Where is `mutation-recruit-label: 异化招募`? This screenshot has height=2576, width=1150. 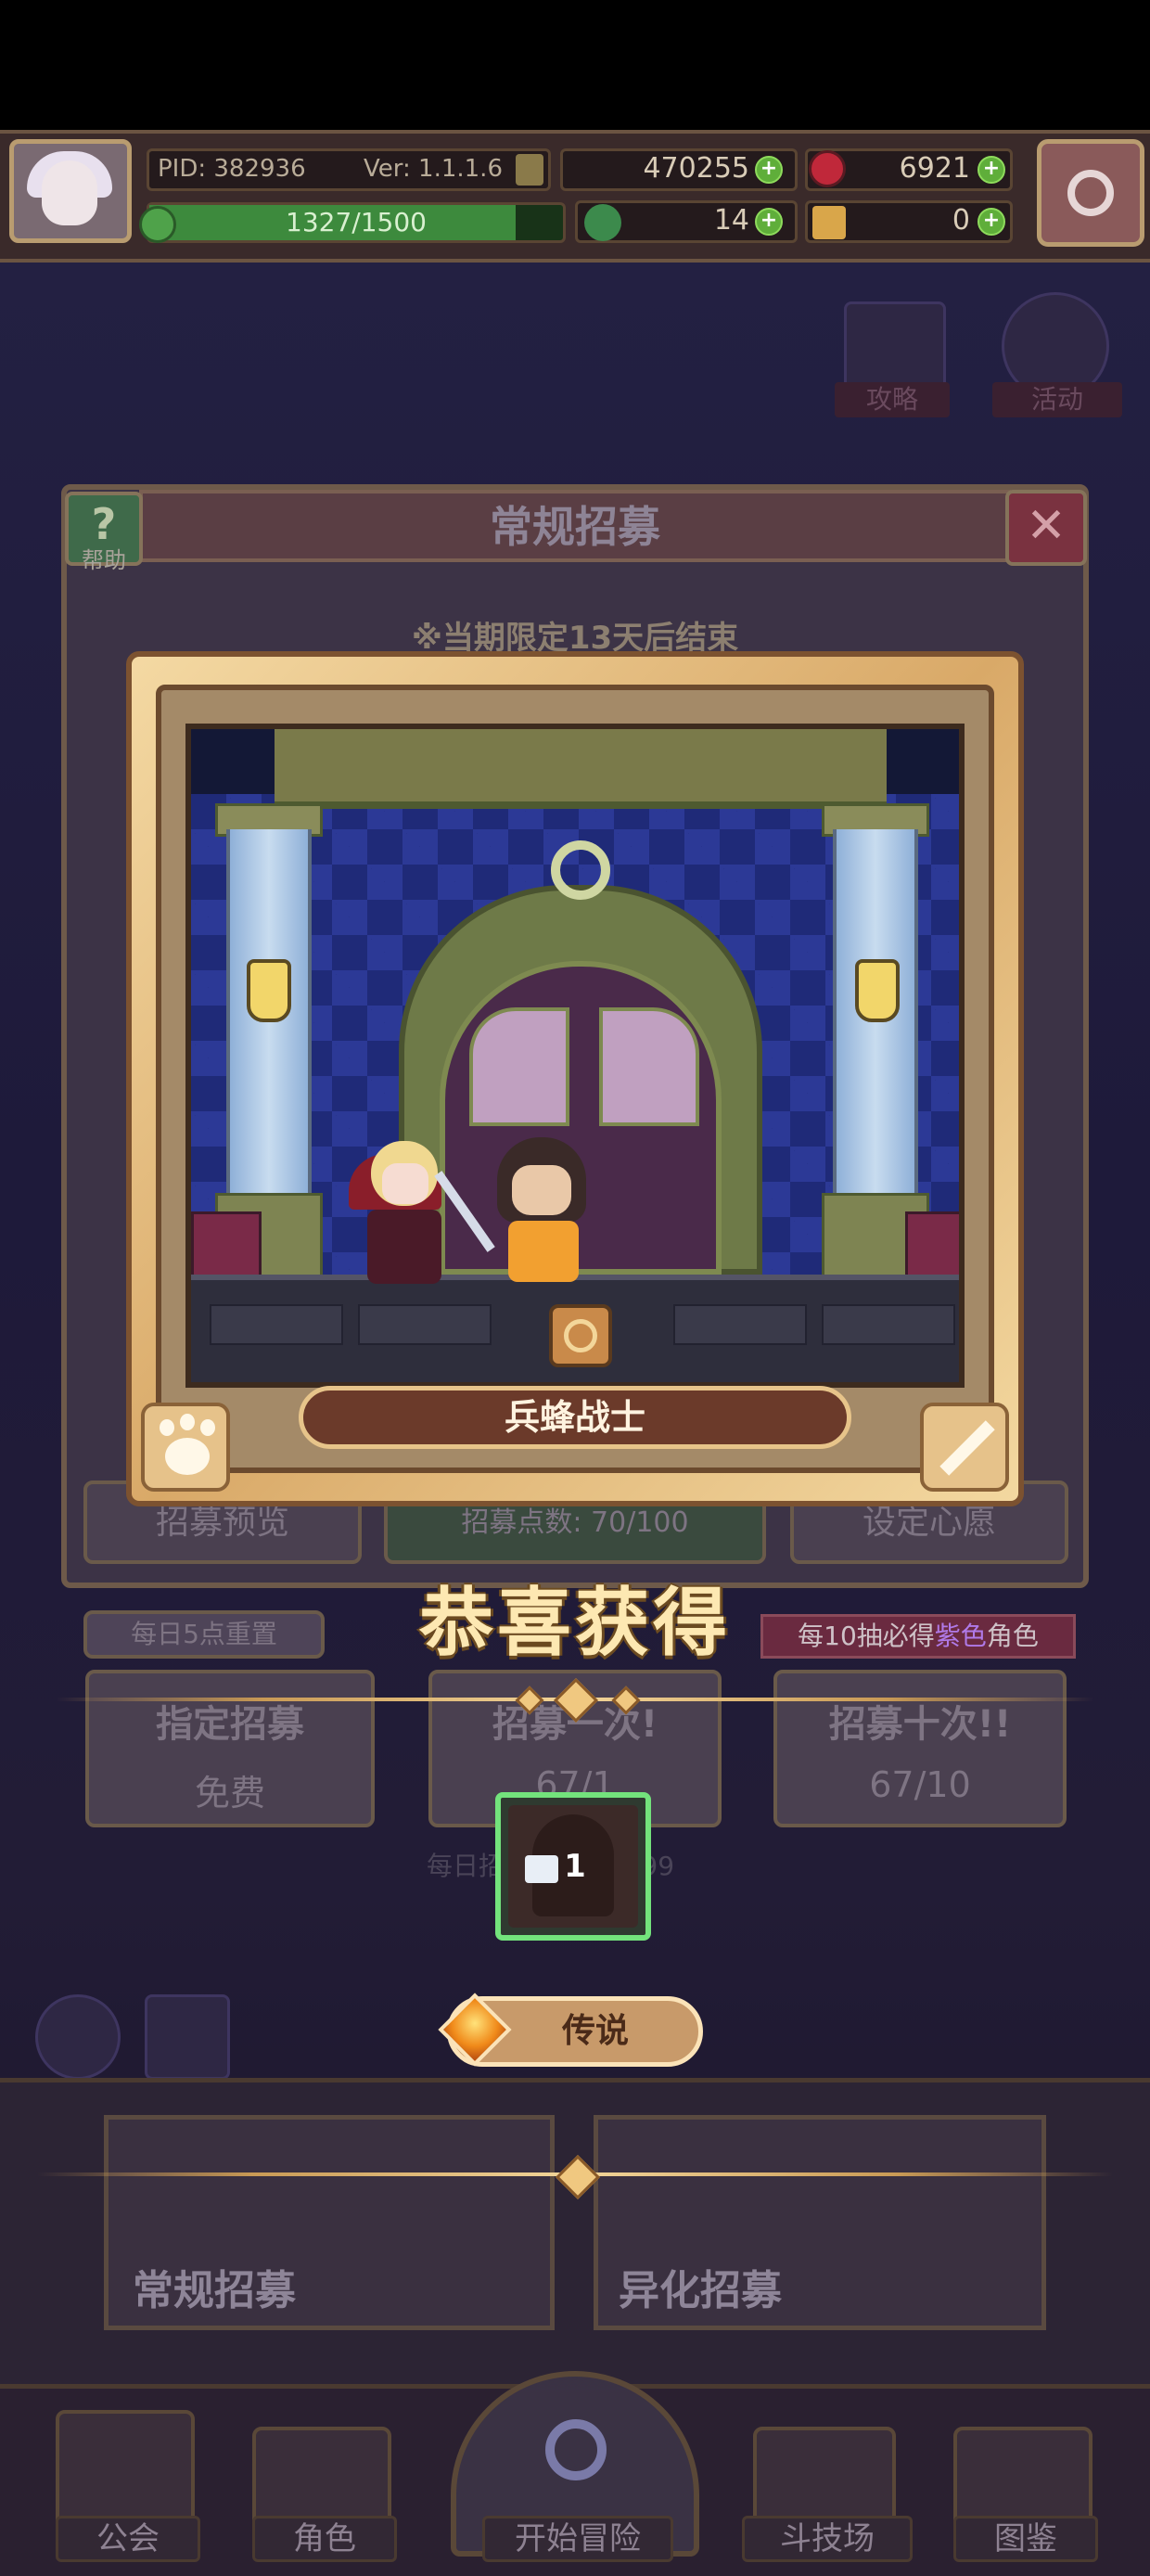
mutation-recruit-label: 异化招募 is located at coordinates (700, 2290).